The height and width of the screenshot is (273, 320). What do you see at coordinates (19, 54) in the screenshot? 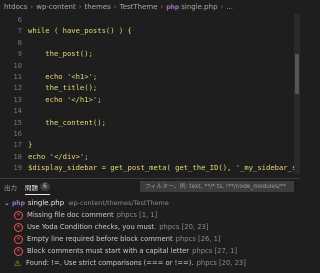
I see `line-number: 9` at bounding box center [19, 54].